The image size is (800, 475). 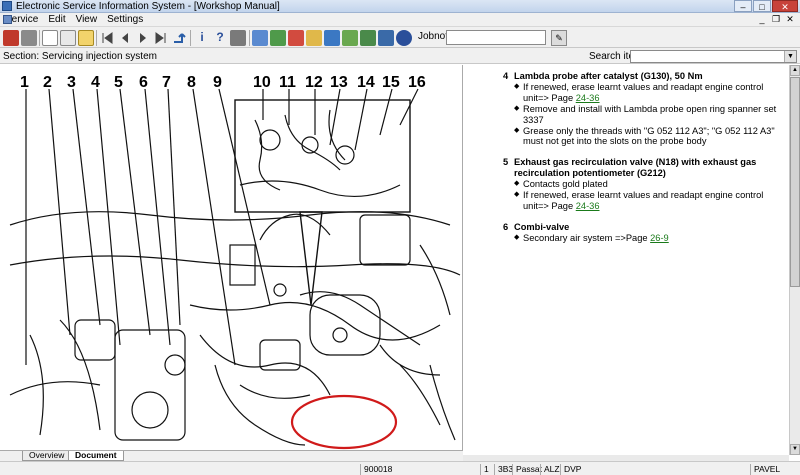 I want to click on next-page-icon, so click(x=143, y=38).